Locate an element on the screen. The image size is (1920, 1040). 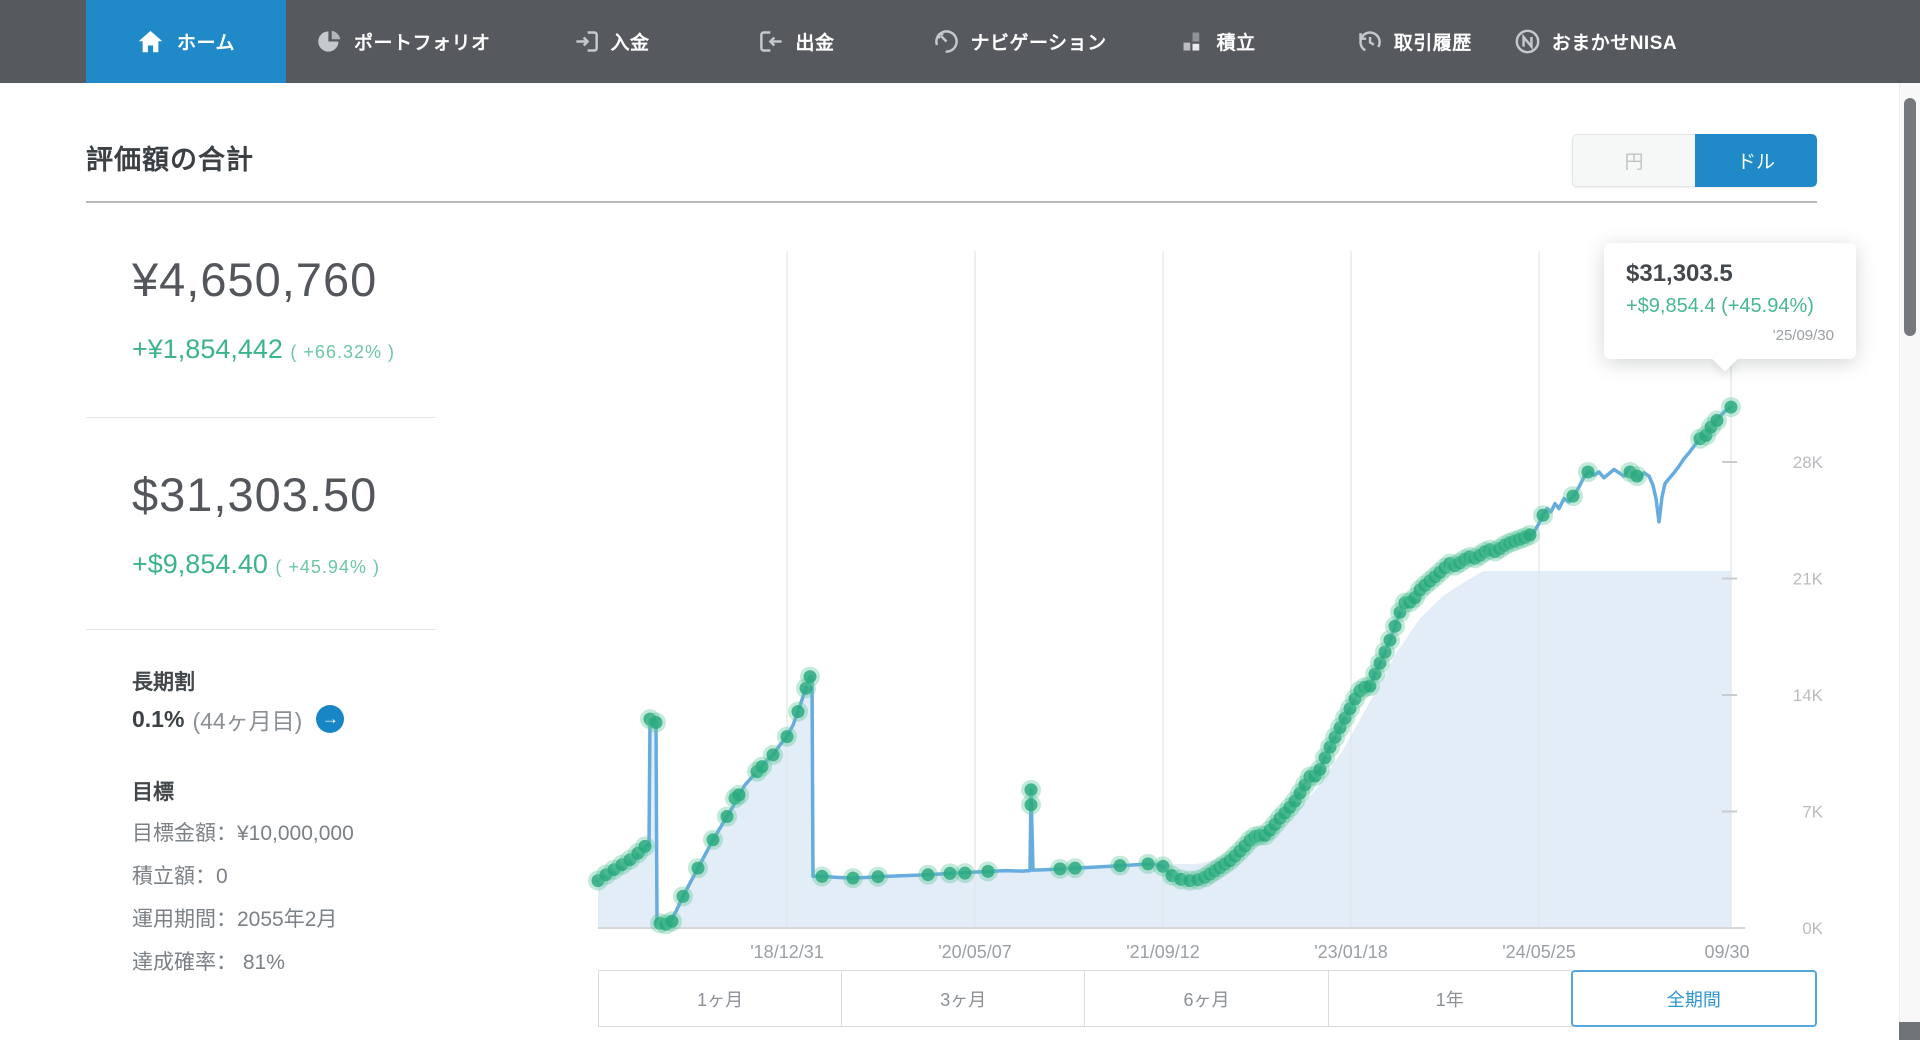
tooltip-value: $31,303.5 is located at coordinates (1679, 273).